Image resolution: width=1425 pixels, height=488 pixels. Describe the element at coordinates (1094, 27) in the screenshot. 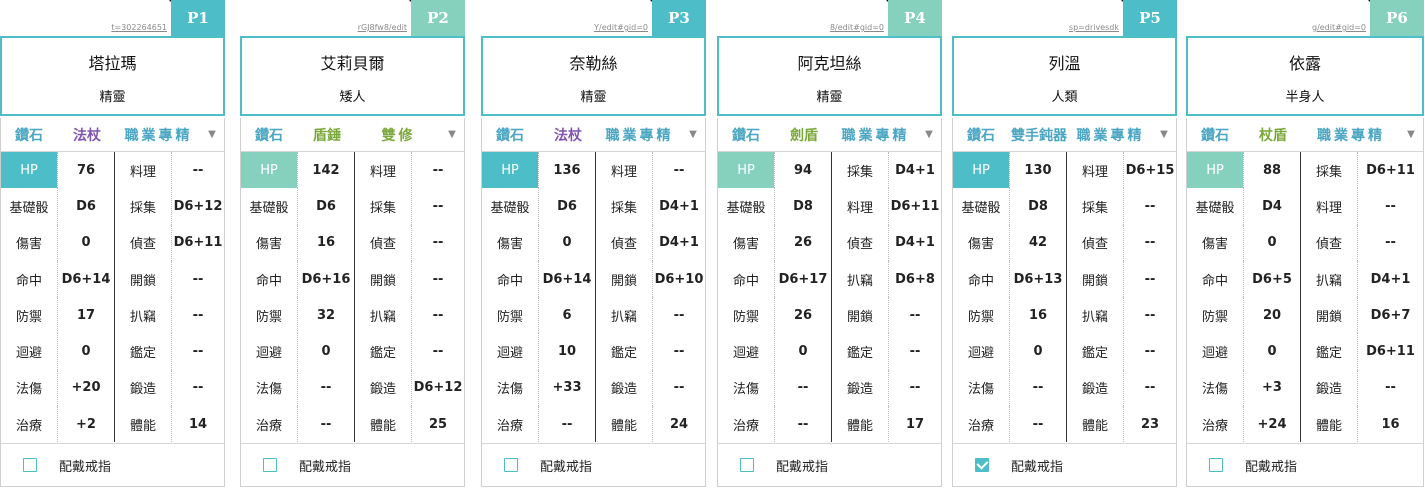

I see `sheet-link: sp=drivesdk` at that location.